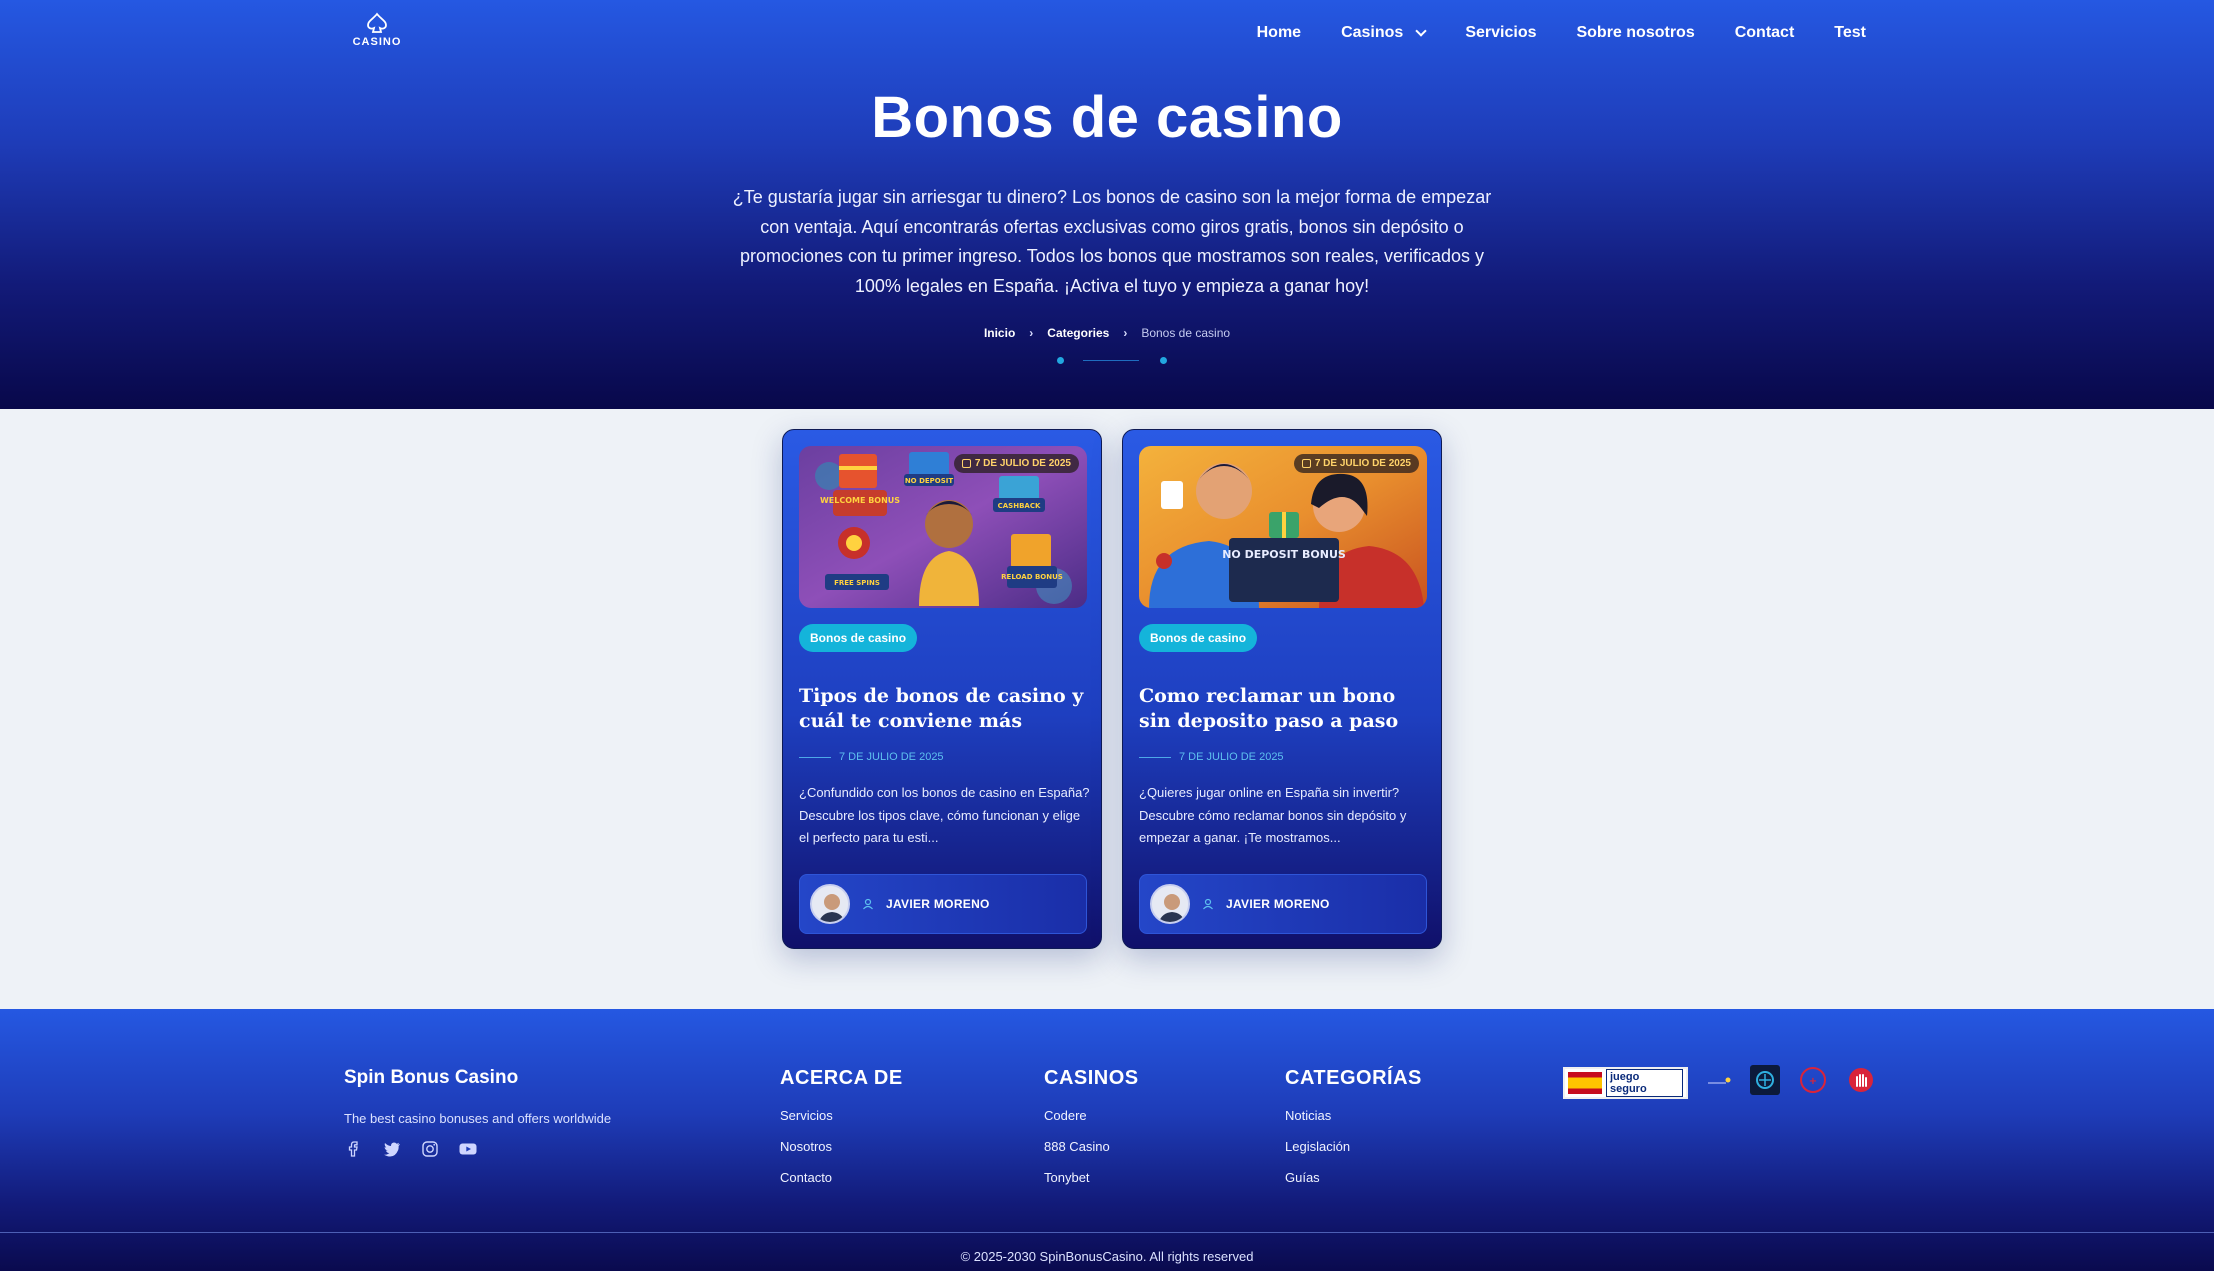 Image resolution: width=2214 pixels, height=1271 pixels. What do you see at coordinates (1585, 1082) in the screenshot?
I see `spain-flag-icon` at bounding box center [1585, 1082].